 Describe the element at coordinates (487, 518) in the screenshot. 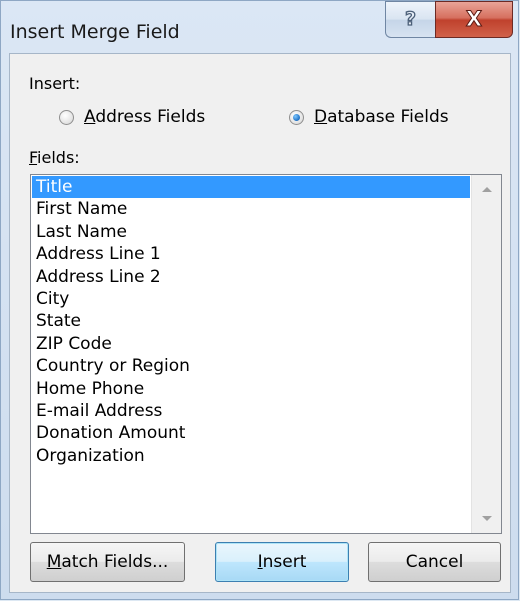

I see `scroll-down-arrow-icon` at that location.